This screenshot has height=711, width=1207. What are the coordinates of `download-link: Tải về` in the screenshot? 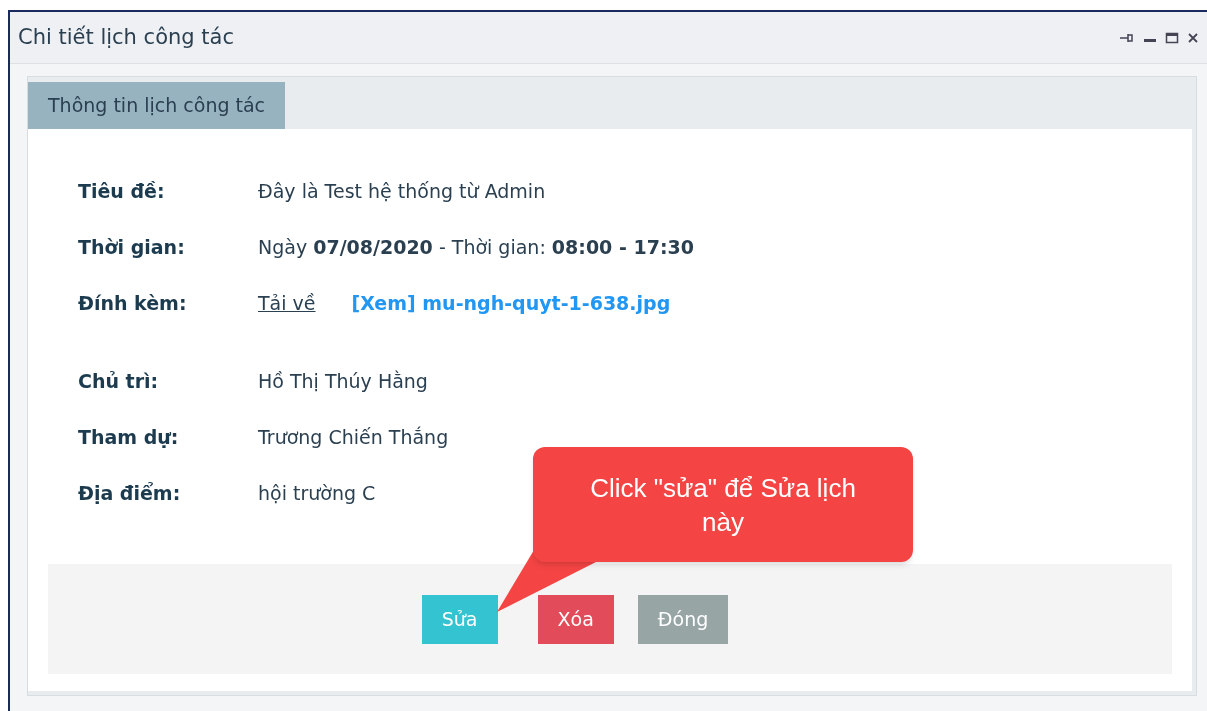 It's located at (287, 303).